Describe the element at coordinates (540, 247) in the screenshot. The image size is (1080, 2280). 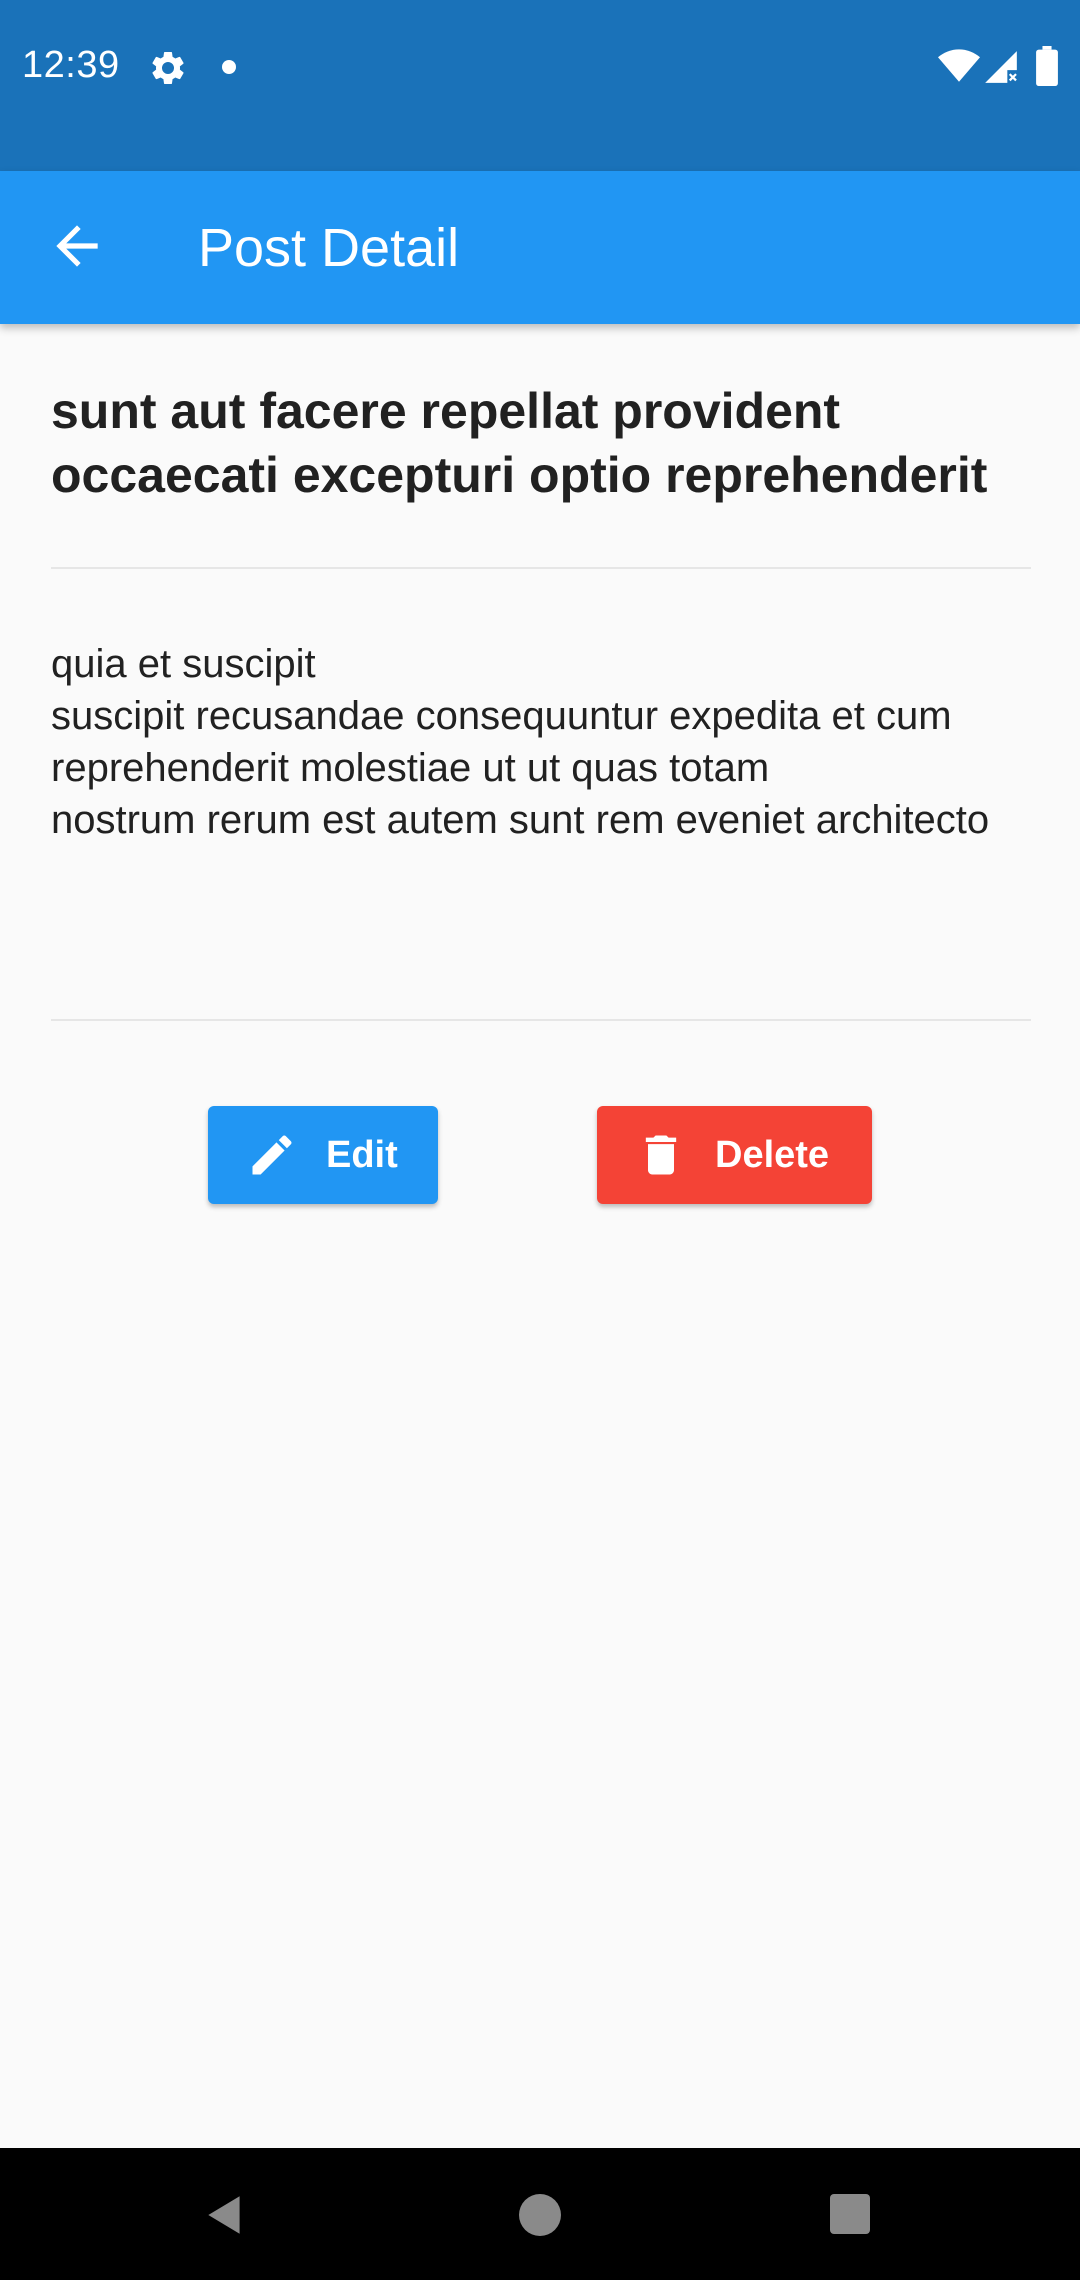
I see `app-bar: Post Detail` at that location.